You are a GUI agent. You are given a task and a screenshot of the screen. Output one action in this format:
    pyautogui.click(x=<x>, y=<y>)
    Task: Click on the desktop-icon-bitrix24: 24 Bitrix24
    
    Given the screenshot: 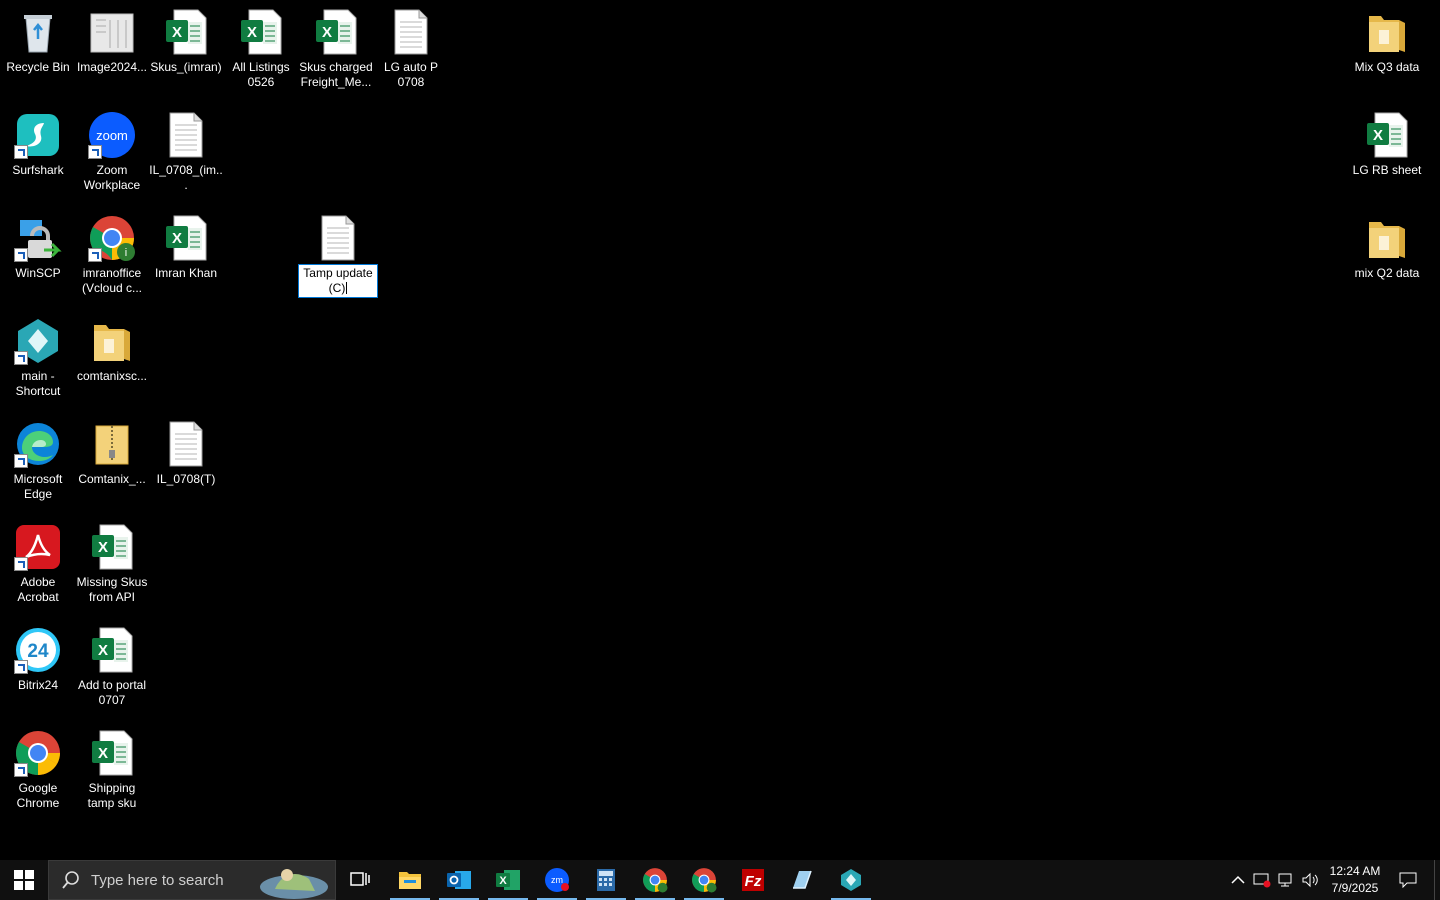 What is the action you would take?
    pyautogui.click(x=38, y=659)
    